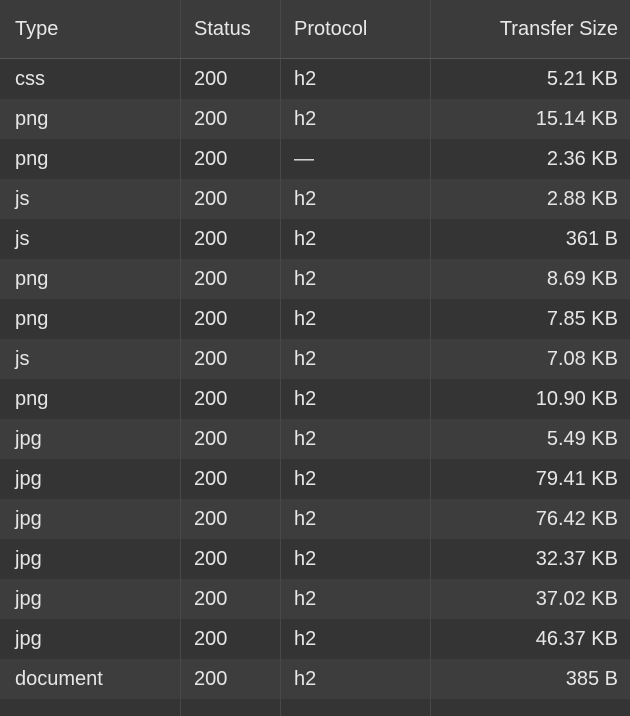 Image resolution: width=630 pixels, height=716 pixels. I want to click on table-row: jpg 200 h2 5.49 KB, so click(315, 439).